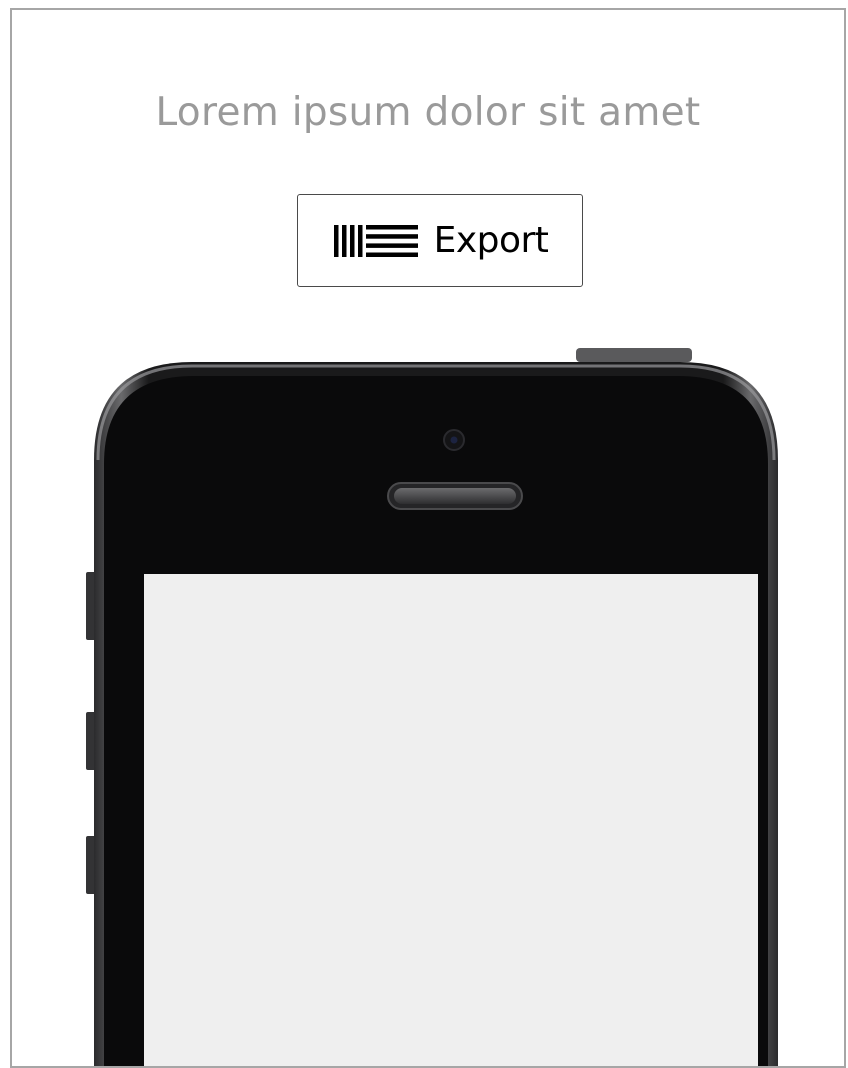 The width and height of the screenshot is (848, 1068). Describe the element at coordinates (428, 112) in the screenshot. I see `page-headline: Lorem ipsum dolor sit amet` at that location.